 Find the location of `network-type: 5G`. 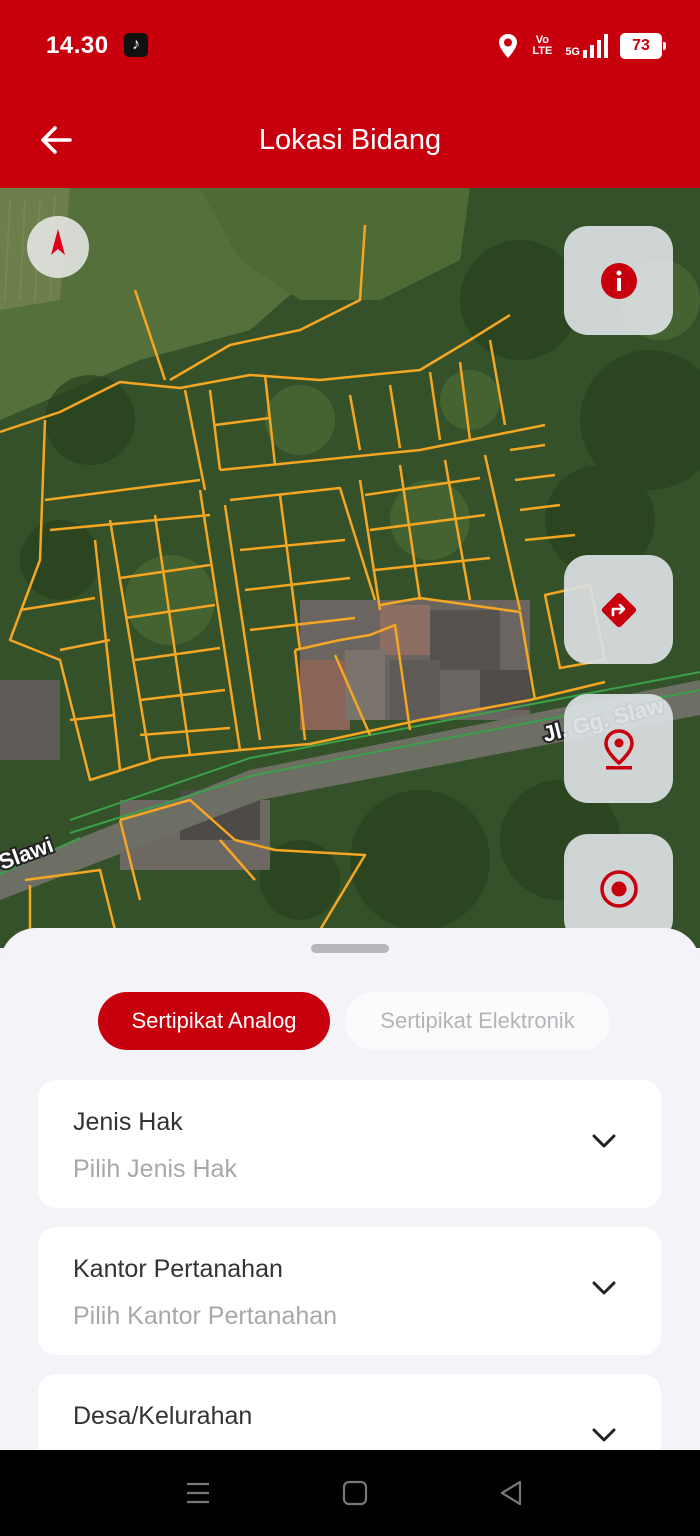

network-type: 5G is located at coordinates (572, 52).